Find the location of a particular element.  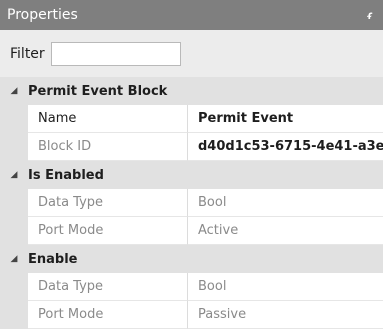

property-row-name: Name Permit Event is located at coordinates (191, 119).